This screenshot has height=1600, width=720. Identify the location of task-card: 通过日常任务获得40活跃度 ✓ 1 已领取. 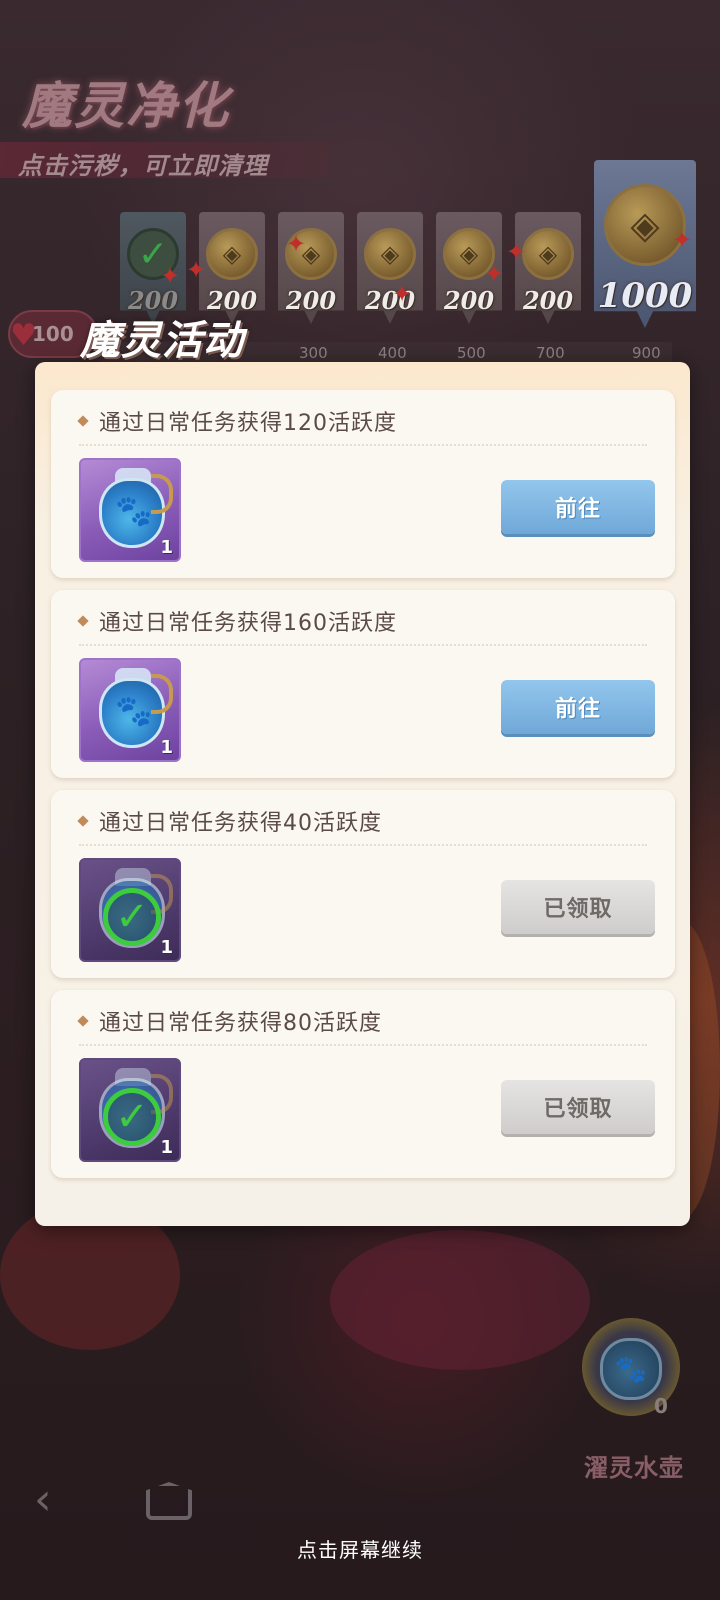
(363, 884).